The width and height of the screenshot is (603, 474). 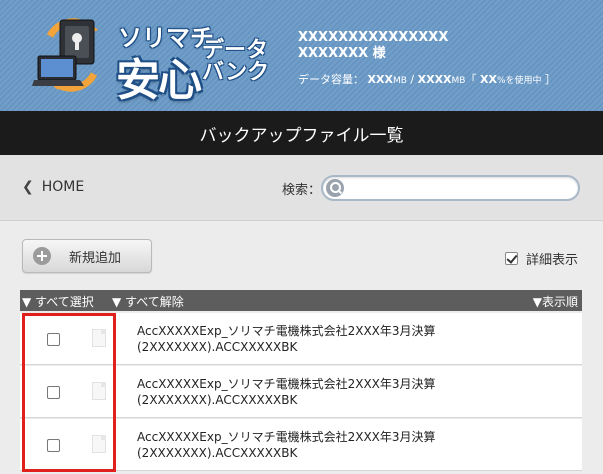 I want to click on user-name: XXXXXXXXXXXXXXX XXXXXXX 様, so click(x=373, y=46).